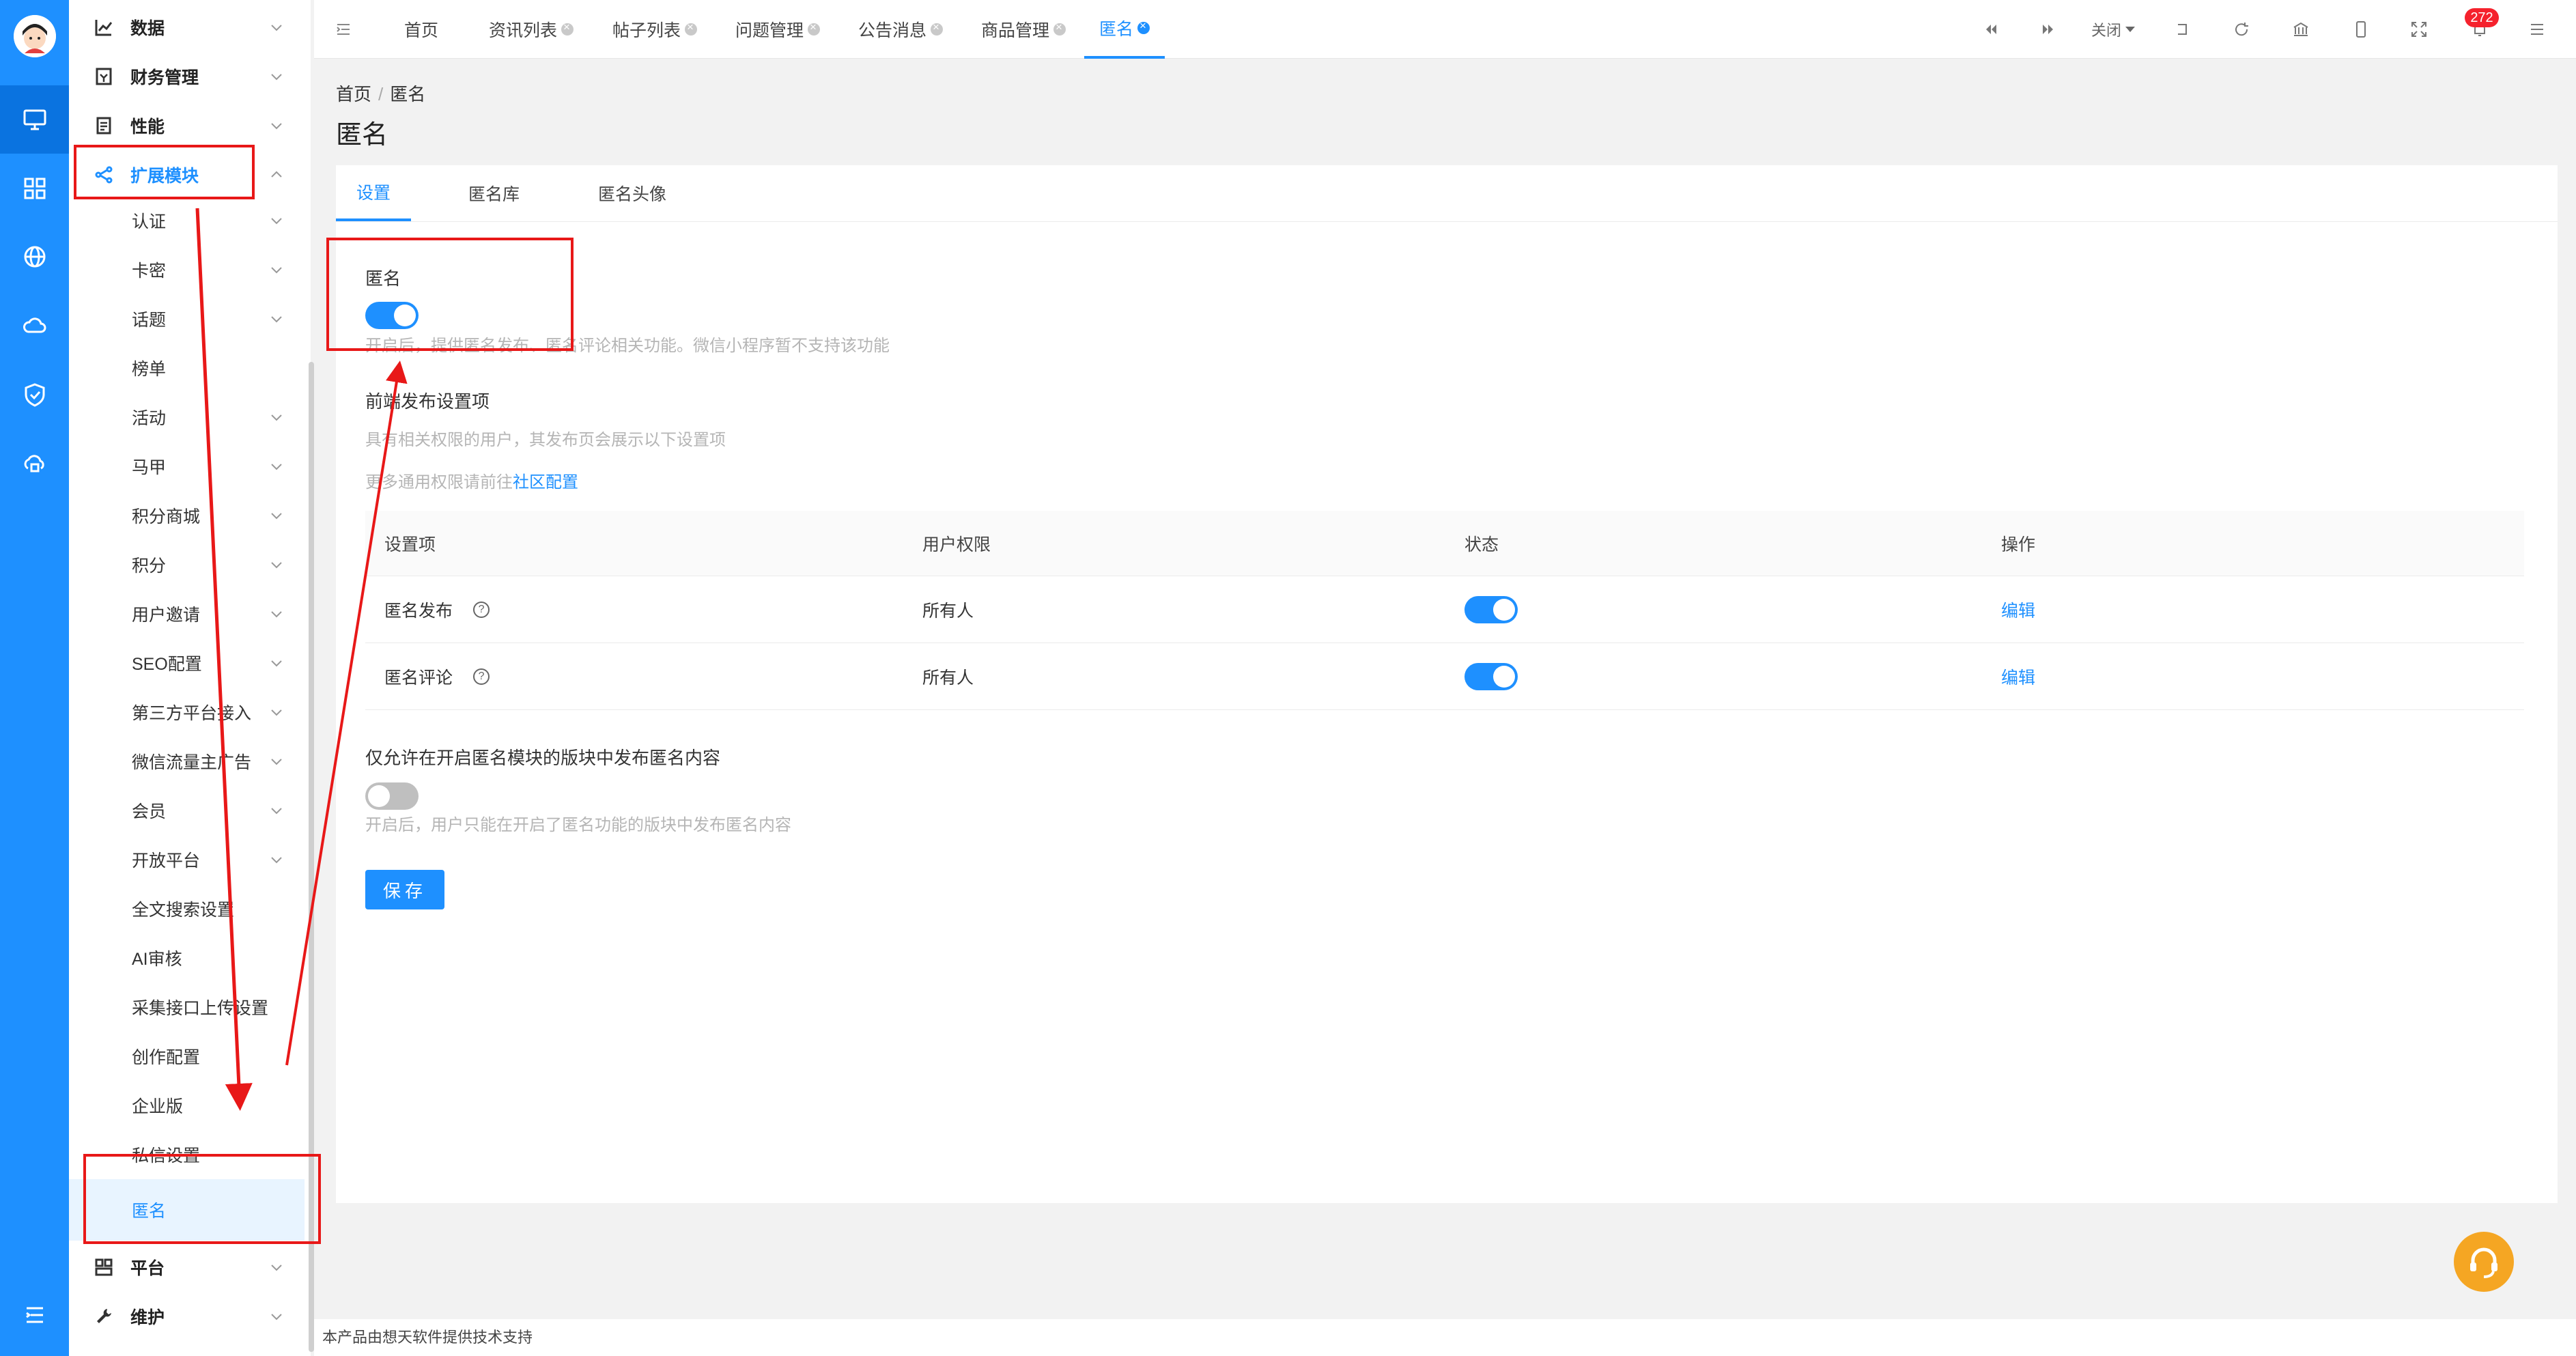  What do you see at coordinates (418, 611) in the screenshot?
I see `setting-name-text: 匿名发布` at bounding box center [418, 611].